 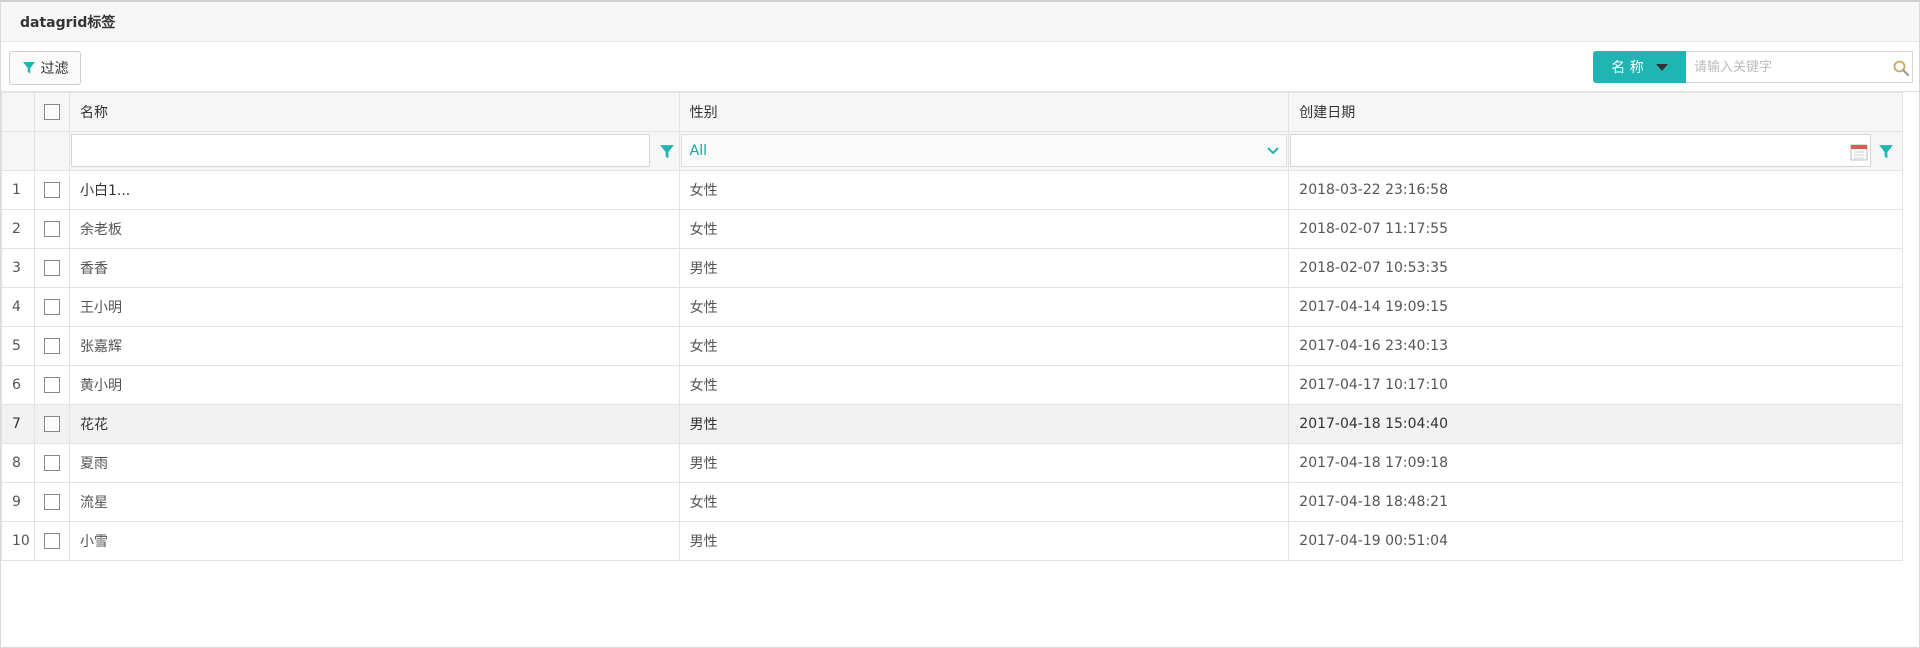 What do you see at coordinates (18, 229) in the screenshot?
I see `row-index: 2` at bounding box center [18, 229].